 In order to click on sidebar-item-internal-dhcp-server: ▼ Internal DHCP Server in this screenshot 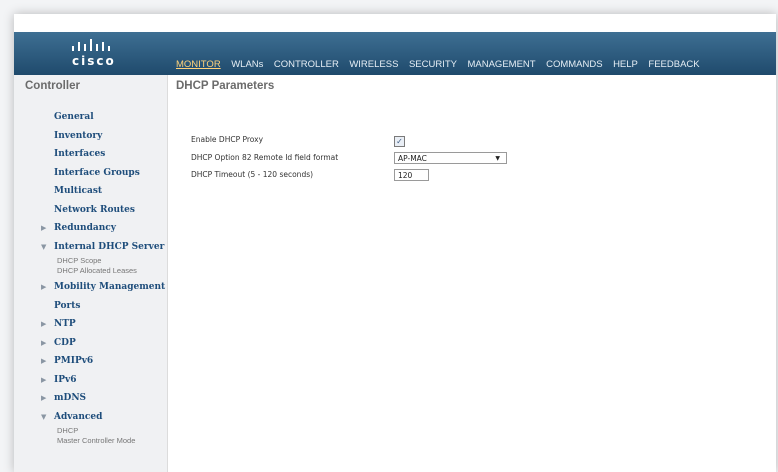, I will do `click(90, 247)`.